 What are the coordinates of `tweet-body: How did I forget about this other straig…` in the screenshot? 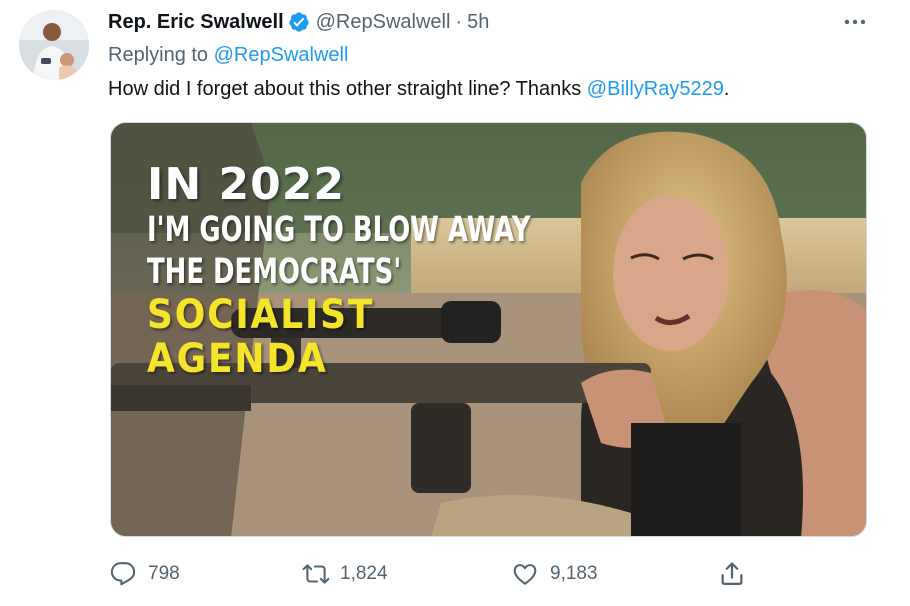 It's located at (347, 89).